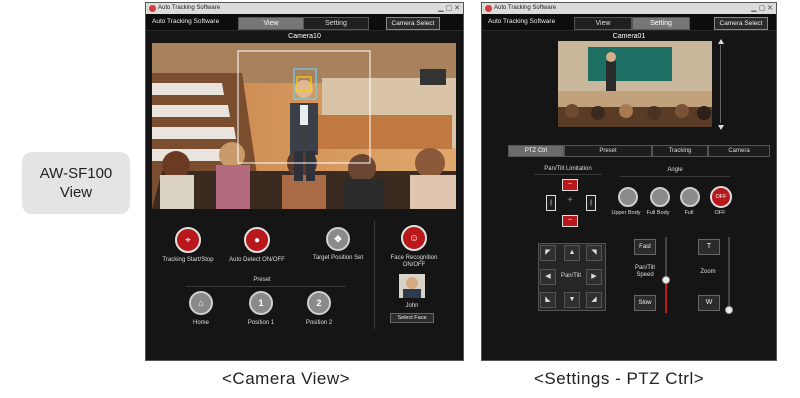  I want to click on pan-tilt-down-left: ◣, so click(548, 300).